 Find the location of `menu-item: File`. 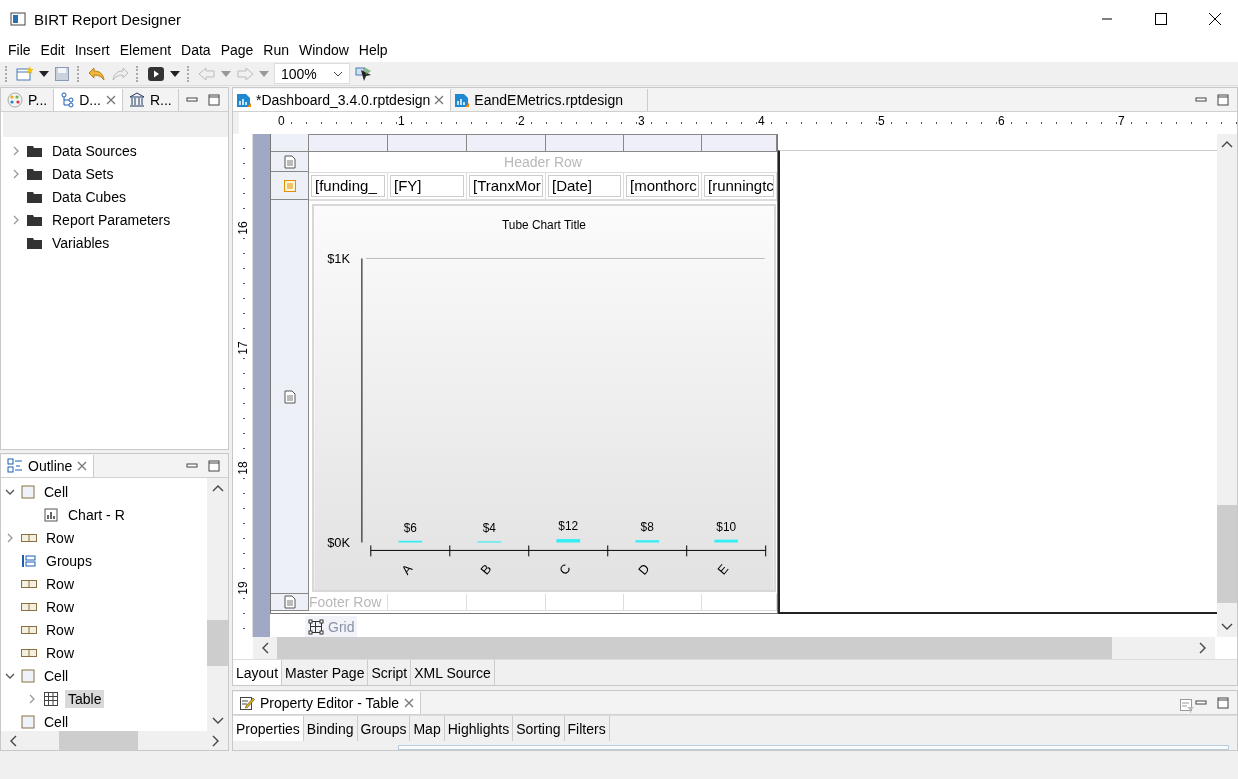

menu-item: File is located at coordinates (19, 50).